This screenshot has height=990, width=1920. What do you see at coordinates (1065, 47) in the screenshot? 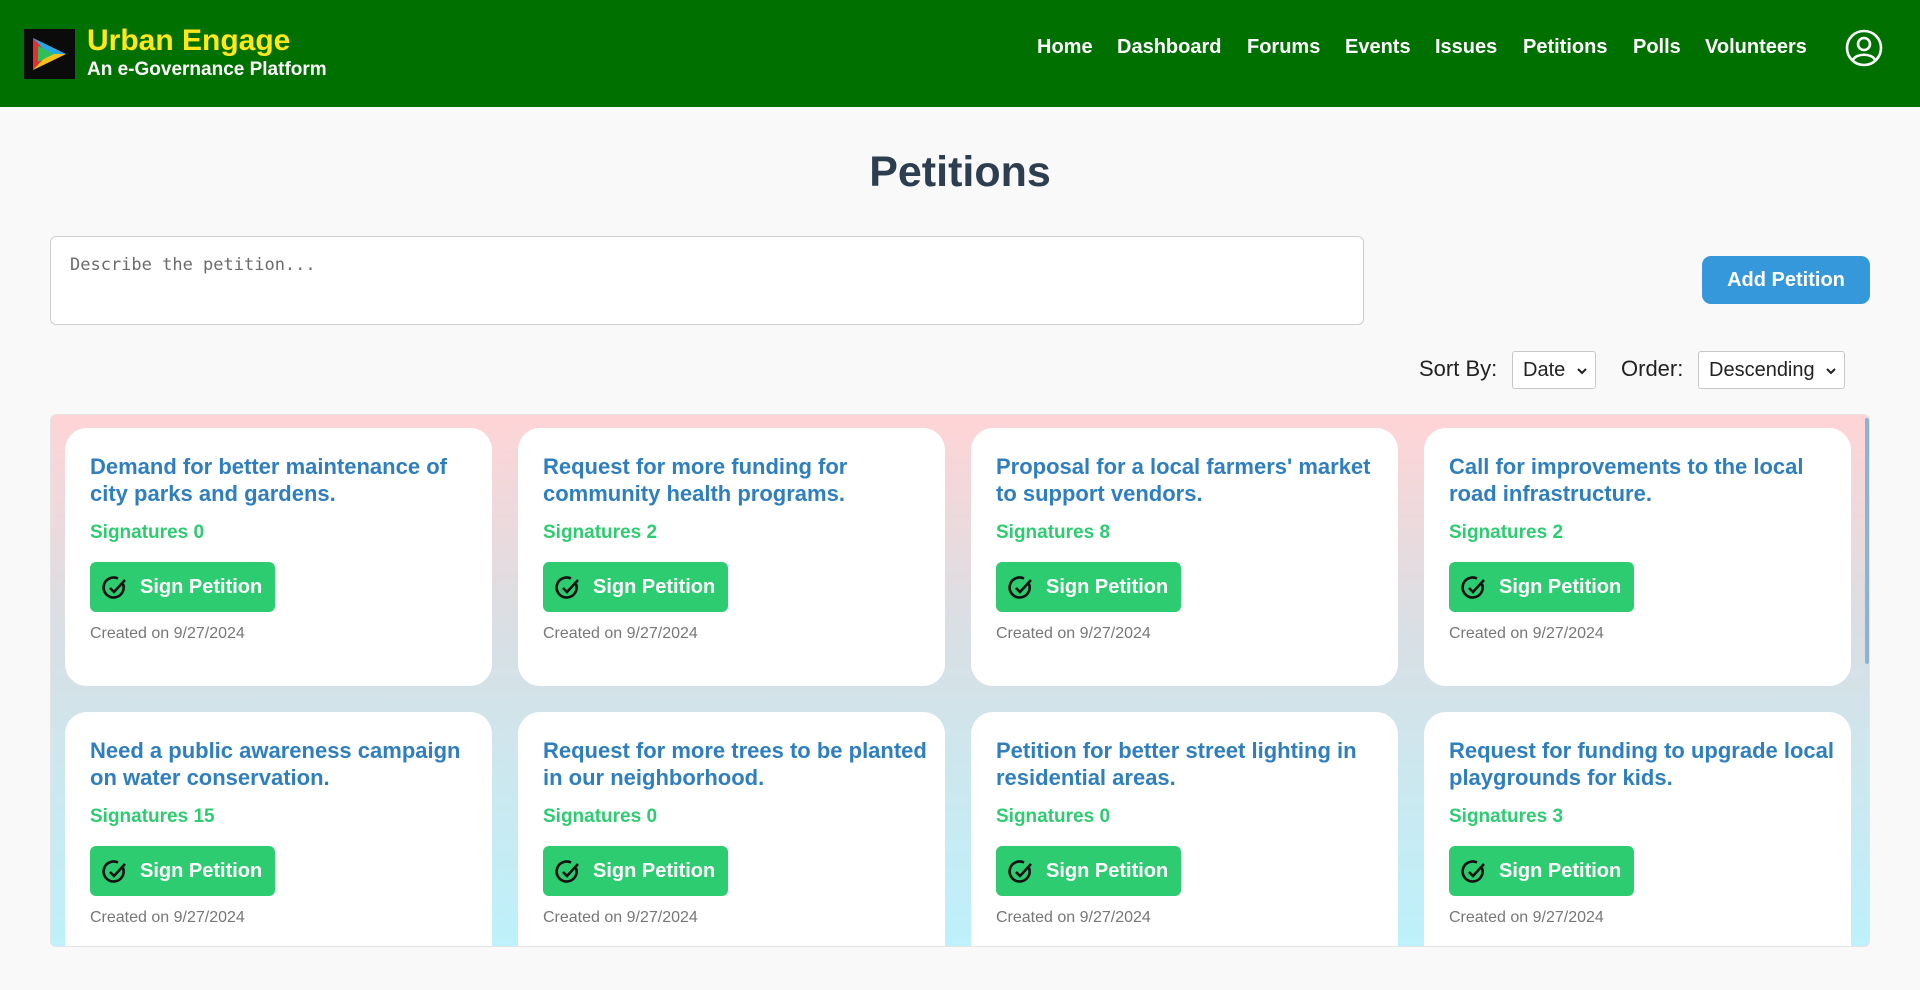
I see `nav-home: Home` at bounding box center [1065, 47].